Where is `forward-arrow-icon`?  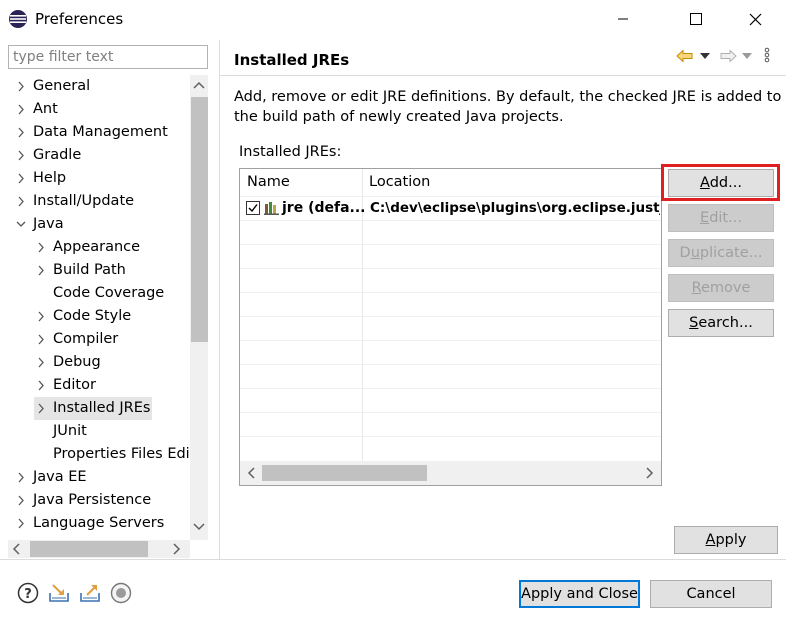 forward-arrow-icon is located at coordinates (728, 56).